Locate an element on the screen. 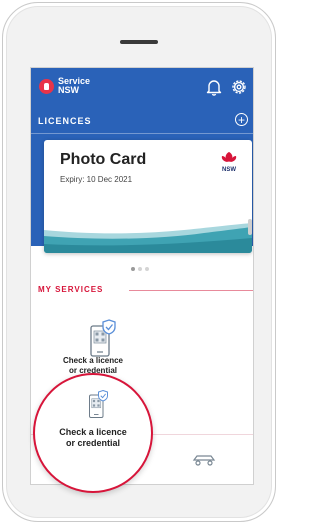 Image resolution: width=320 pixels, height=524 pixels. services-divider is located at coordinates (191, 290).